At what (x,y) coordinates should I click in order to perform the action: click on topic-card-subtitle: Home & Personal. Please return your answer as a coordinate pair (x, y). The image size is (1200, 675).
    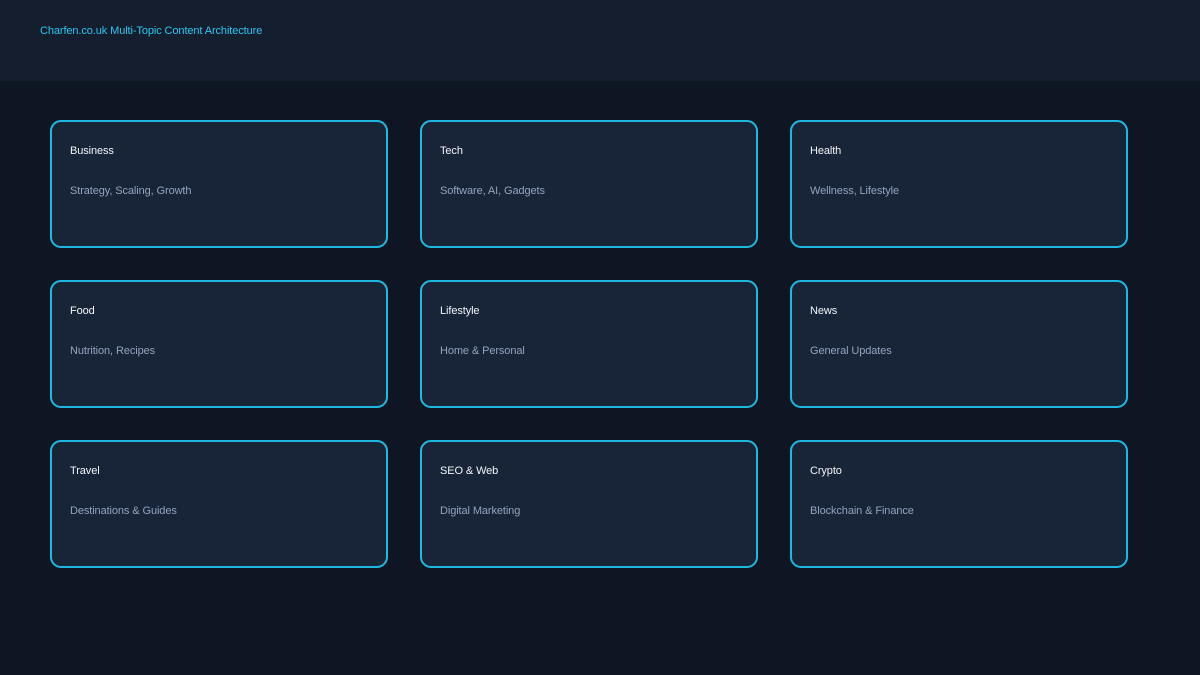
    Looking at the image, I should click on (482, 351).